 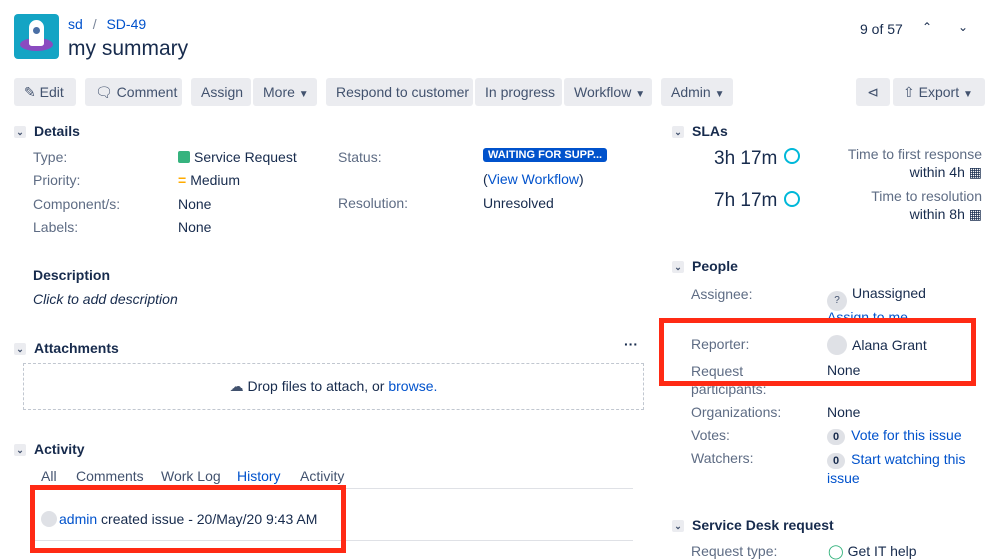 I want to click on admin-label: Admin, so click(x=691, y=92).